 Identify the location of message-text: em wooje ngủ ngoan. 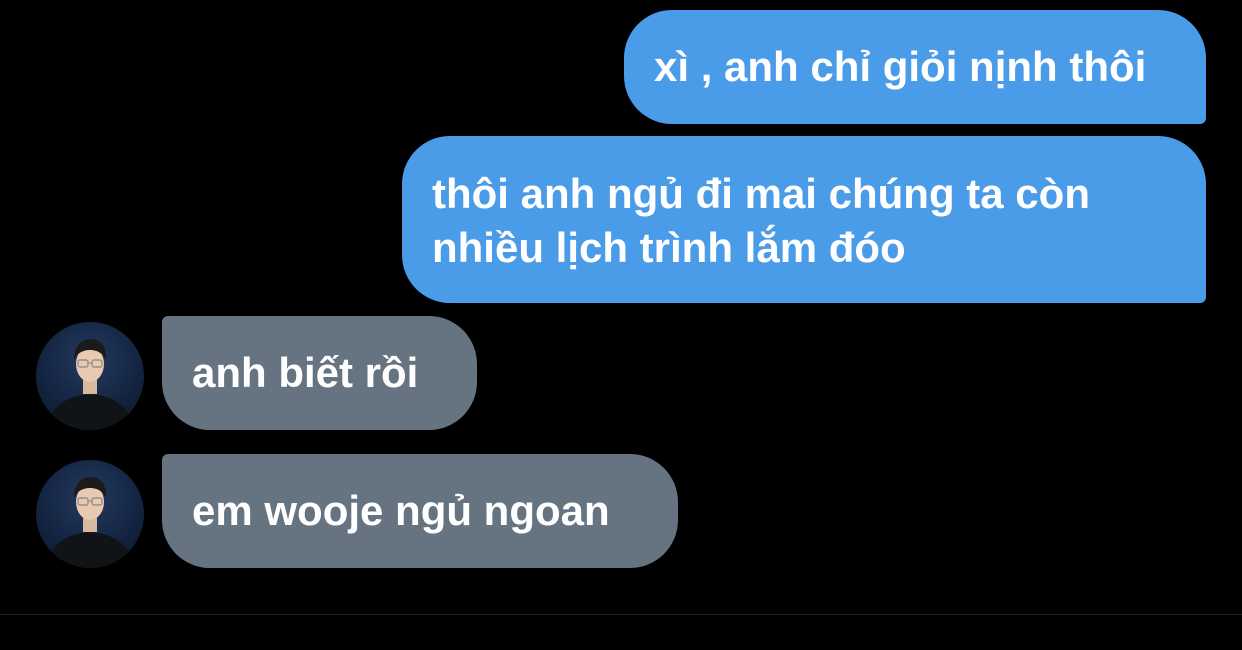
(401, 510).